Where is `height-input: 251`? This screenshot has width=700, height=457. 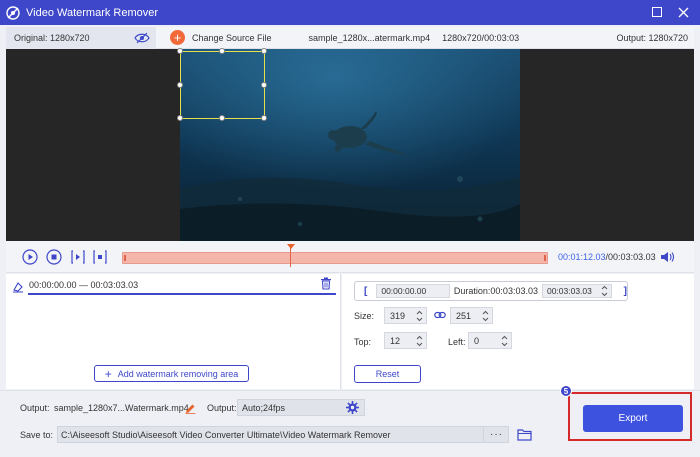
height-input: 251 is located at coordinates (471, 315).